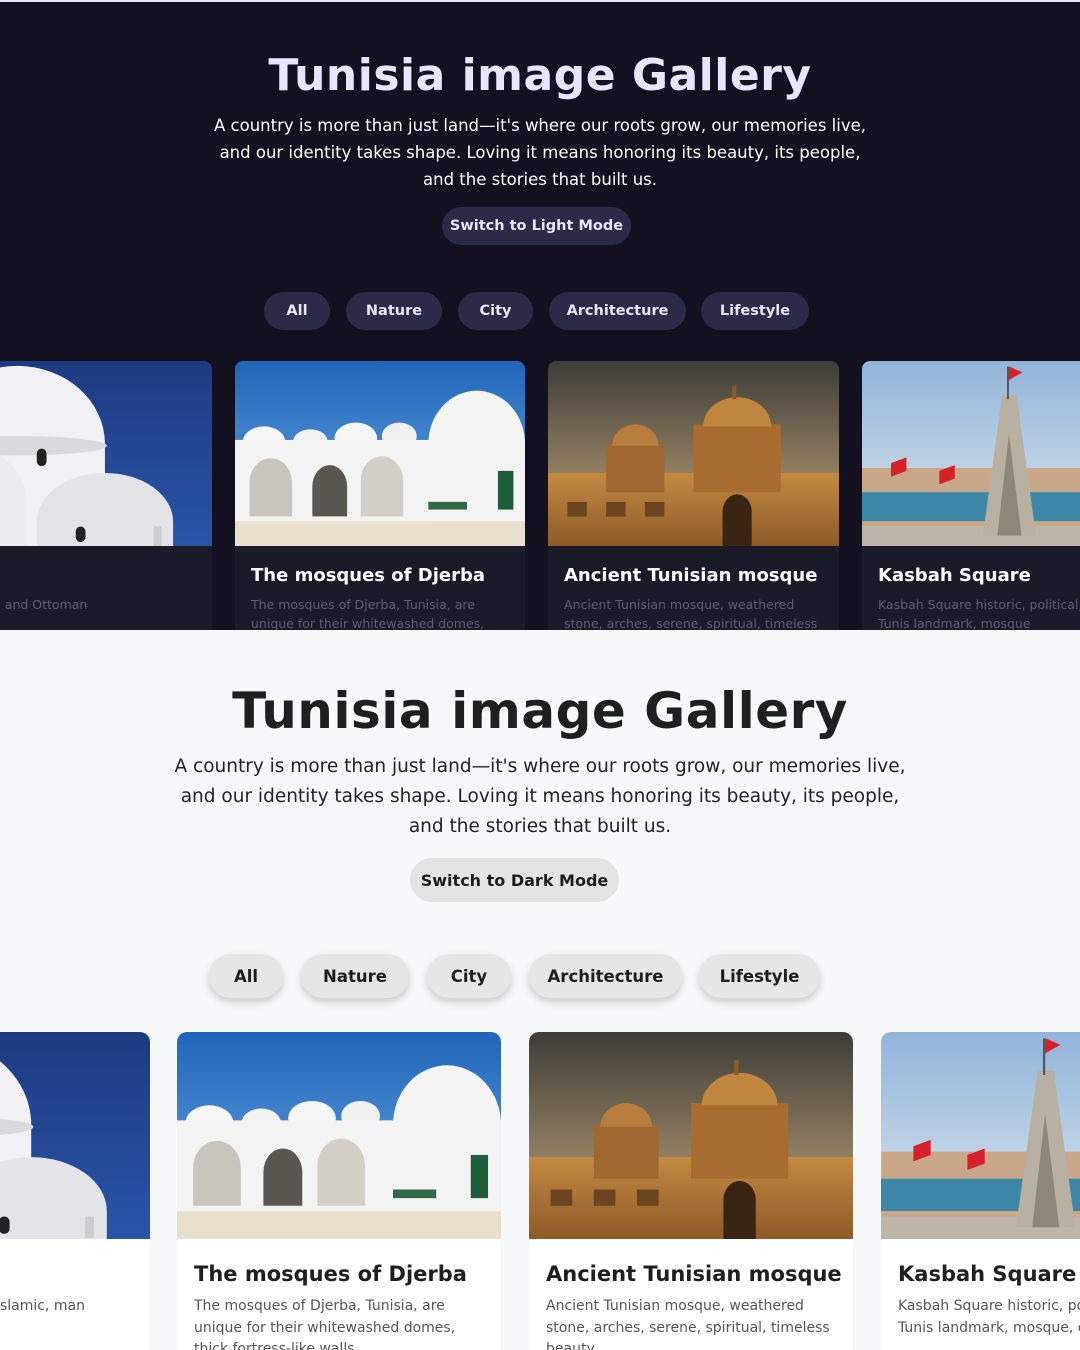 Image resolution: width=1080 pixels, height=1350 pixels. I want to click on gallery-card: e esignStyle: Islamic, n, and Ottoman, so click(106, 495).